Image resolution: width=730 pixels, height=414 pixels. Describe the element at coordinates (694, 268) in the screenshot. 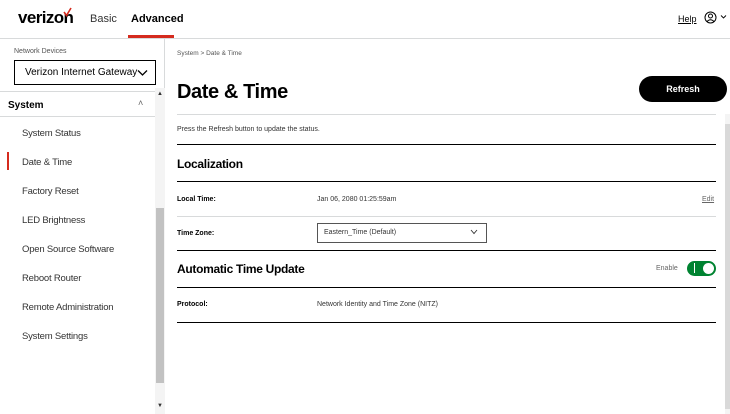

I see `toggle-on-mark` at that location.